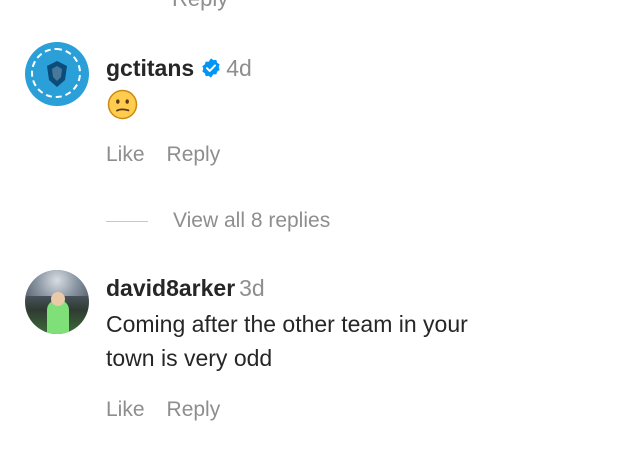 Image resolution: width=634 pixels, height=456 pixels. Describe the element at coordinates (211, 68) in the screenshot. I see `verified-badge-icon` at that location.